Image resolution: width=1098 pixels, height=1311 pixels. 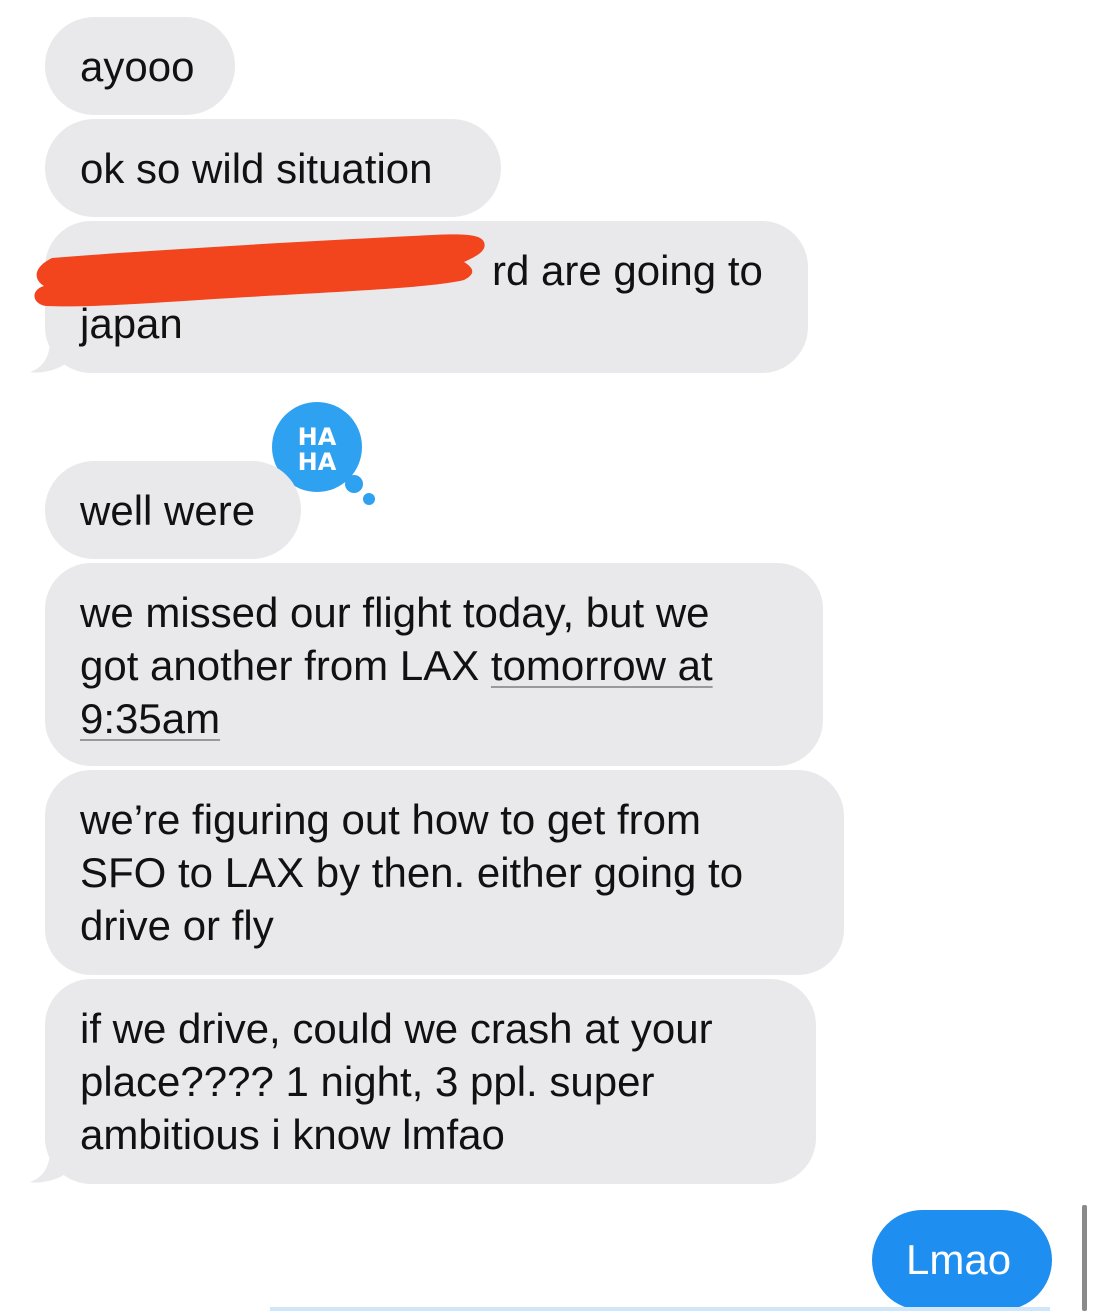 I want to click on message-text: SFO to LAX by then. either going to, so click(x=412, y=872).